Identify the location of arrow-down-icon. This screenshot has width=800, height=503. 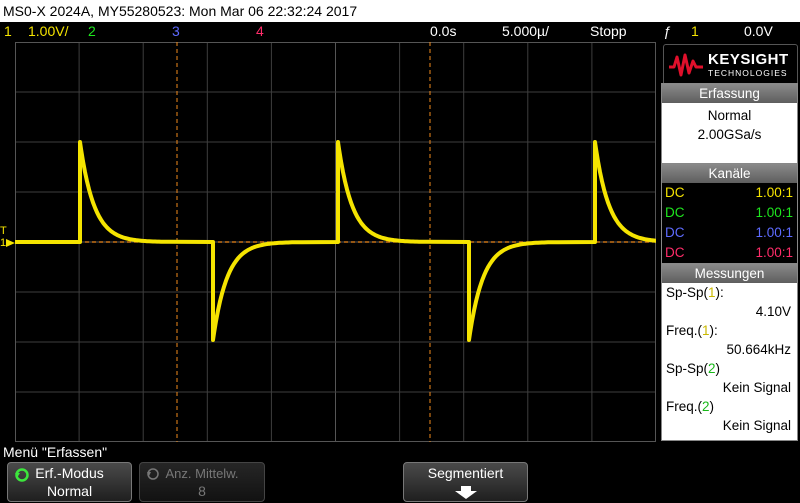
(466, 492).